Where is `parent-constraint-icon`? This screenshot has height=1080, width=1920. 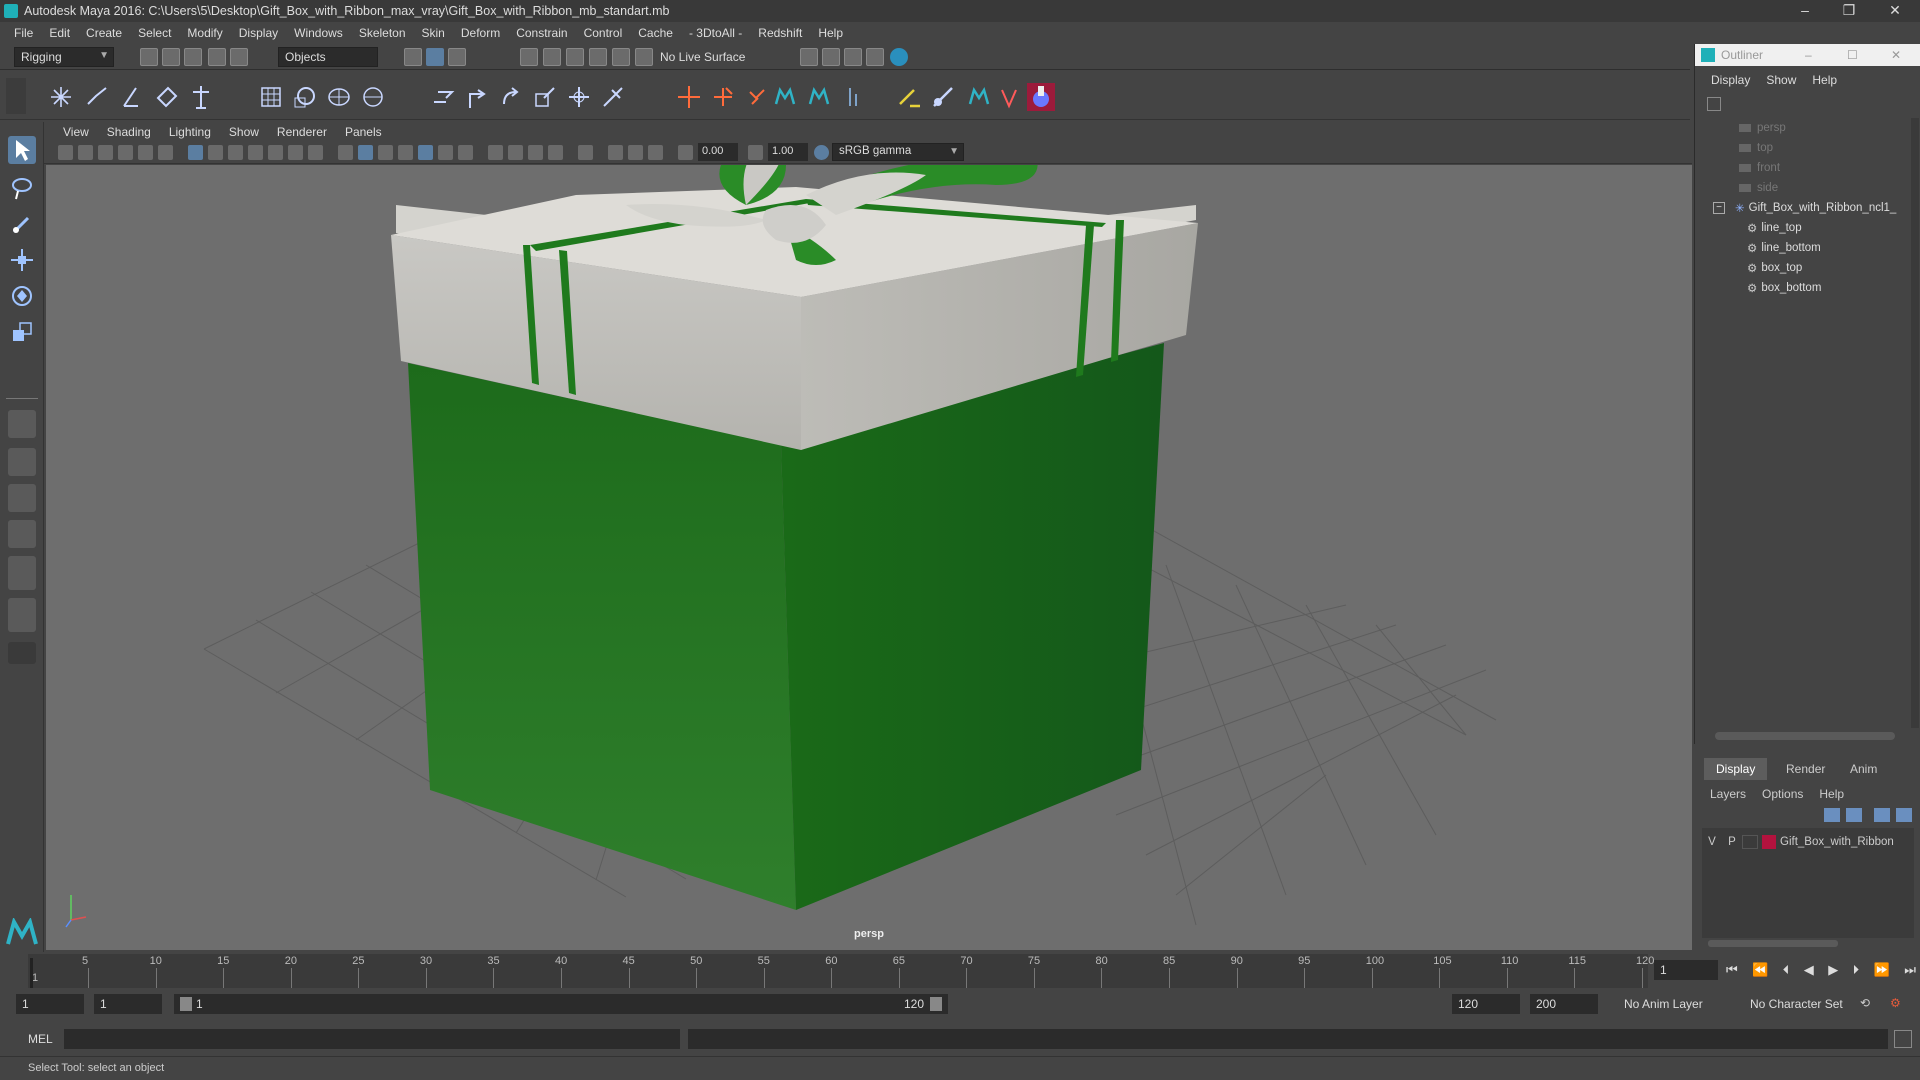 parent-constraint-icon is located at coordinates (443, 97).